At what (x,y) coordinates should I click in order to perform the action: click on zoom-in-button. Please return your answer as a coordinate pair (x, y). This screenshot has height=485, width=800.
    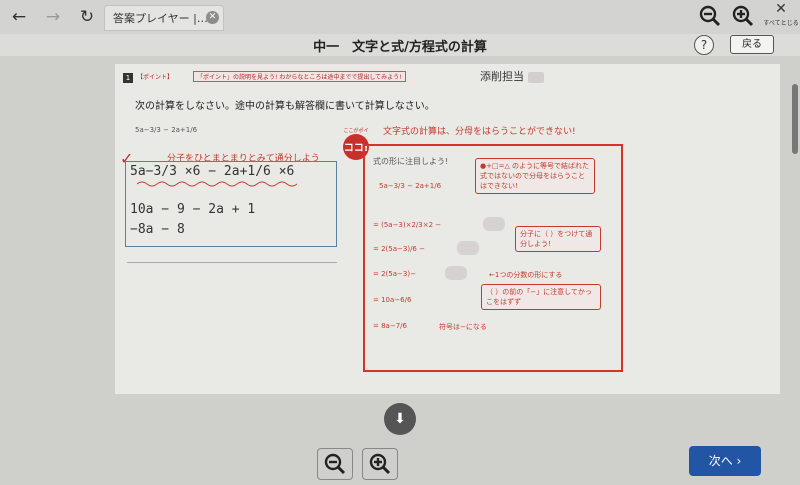
    Looking at the image, I should click on (380, 464).